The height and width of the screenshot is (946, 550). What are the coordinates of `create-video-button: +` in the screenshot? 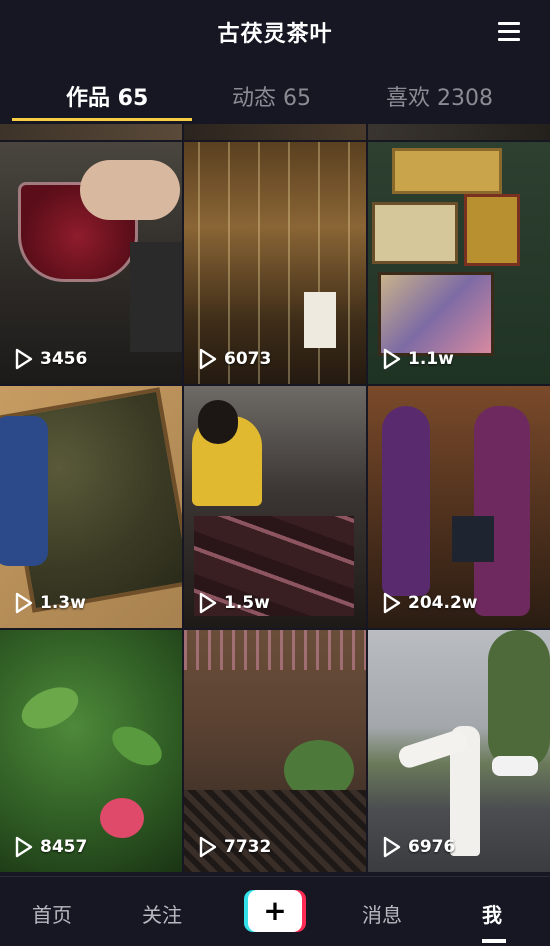 It's located at (275, 911).